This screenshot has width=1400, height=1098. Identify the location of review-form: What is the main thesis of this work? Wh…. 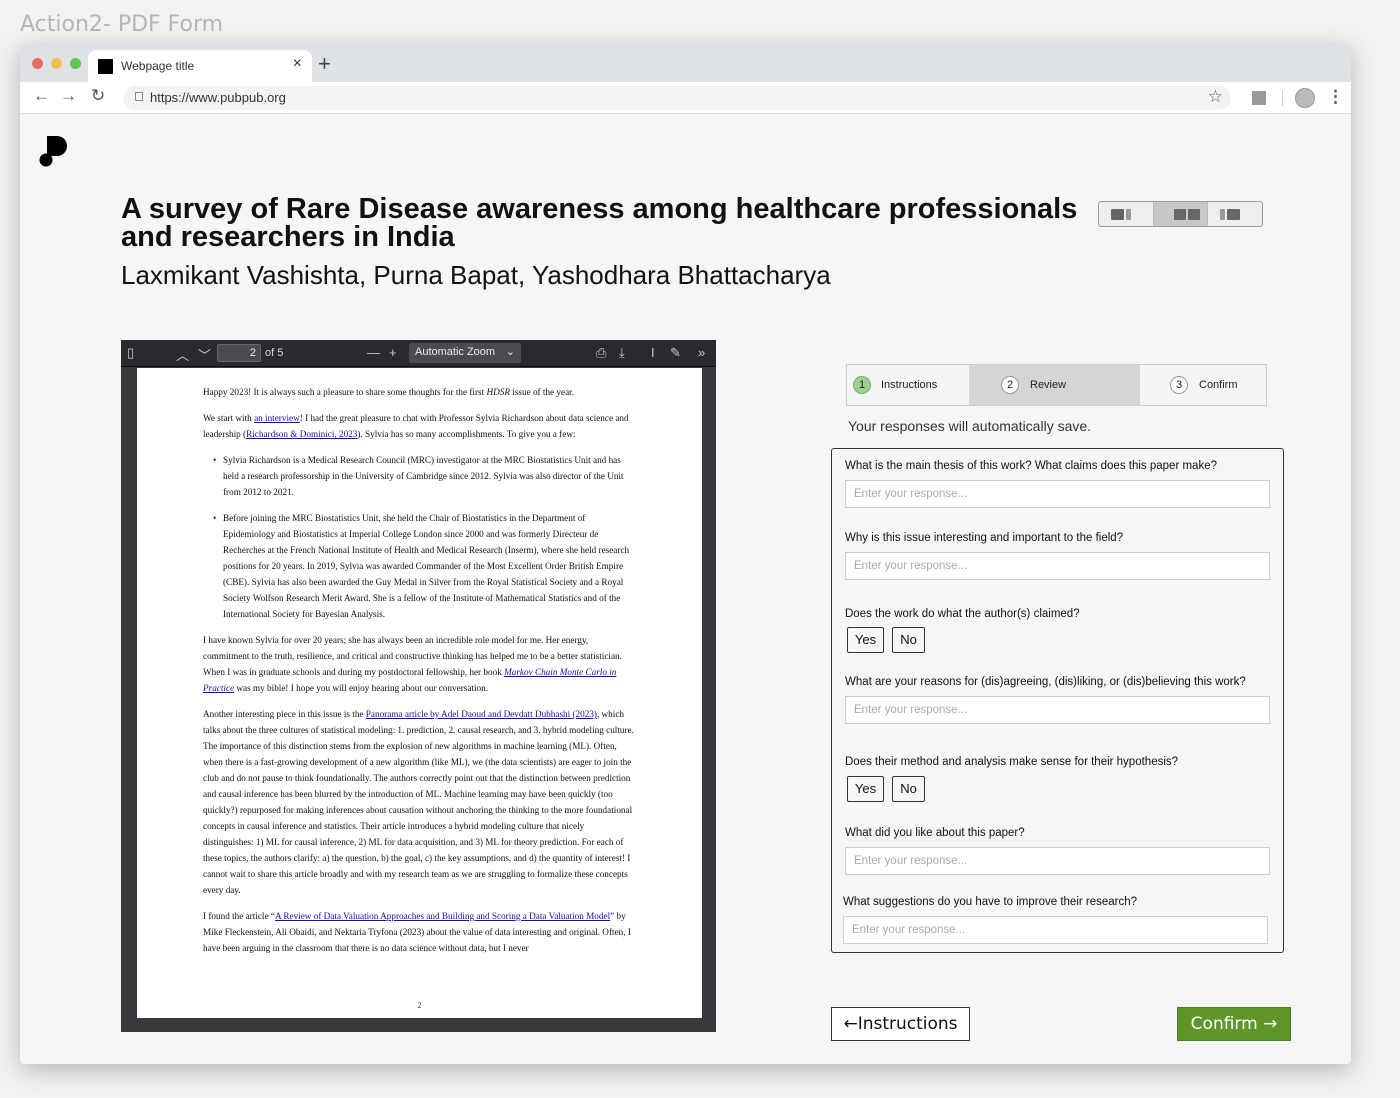
(1057, 700).